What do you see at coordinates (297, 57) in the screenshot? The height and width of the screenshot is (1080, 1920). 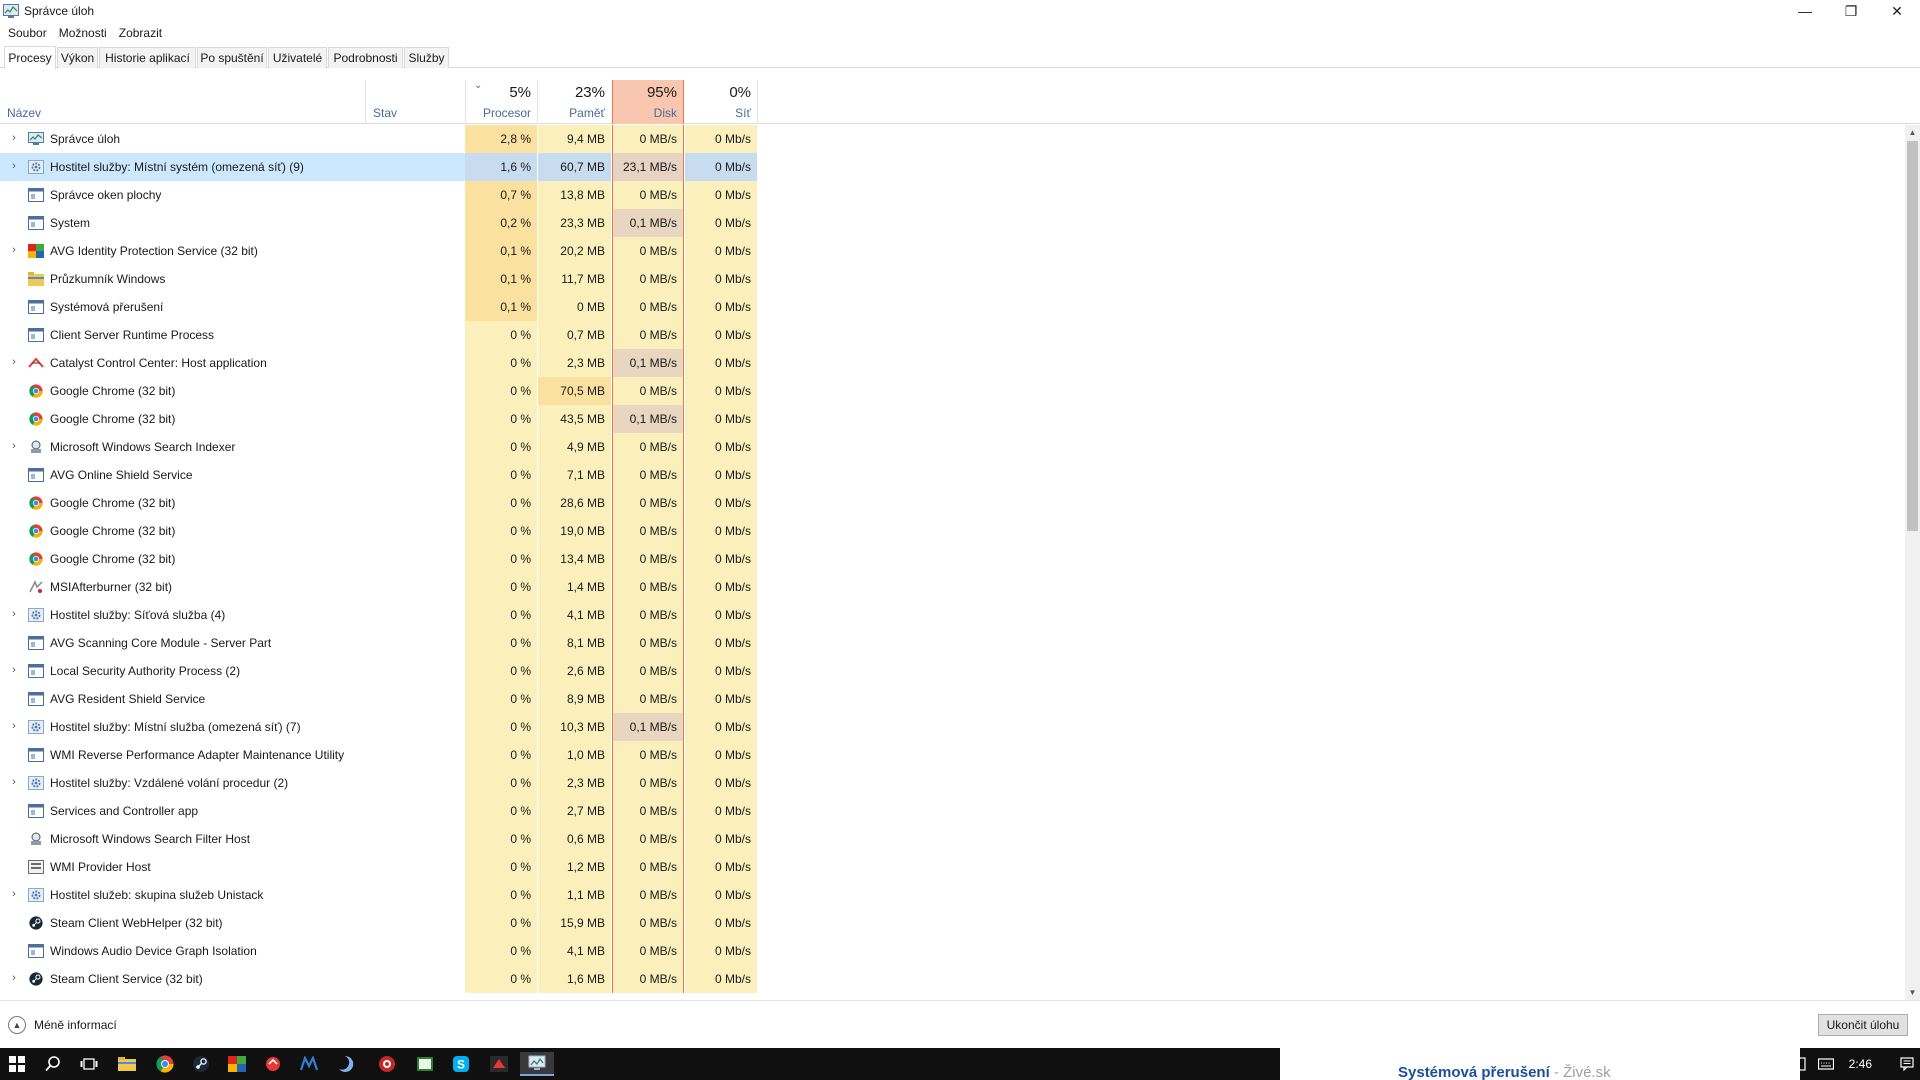 I see `tab-users: Uživatelé` at bounding box center [297, 57].